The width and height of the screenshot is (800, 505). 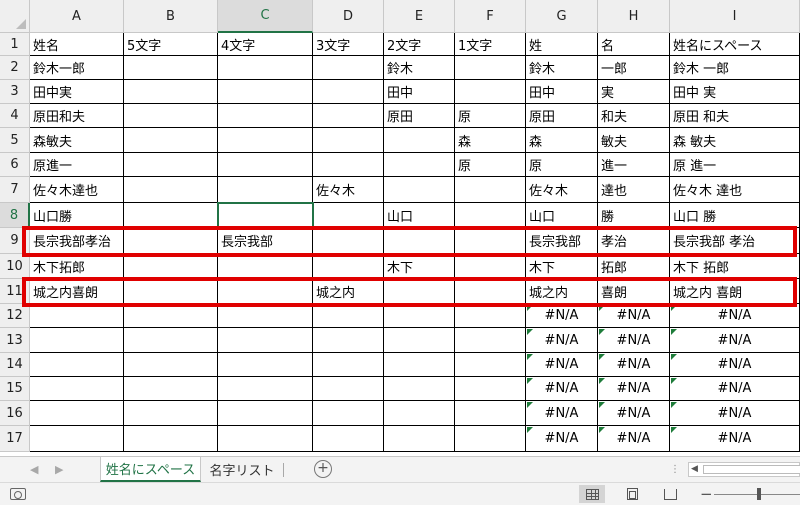 What do you see at coordinates (735, 340) in the screenshot?
I see `cell-i13: #N/A` at bounding box center [735, 340].